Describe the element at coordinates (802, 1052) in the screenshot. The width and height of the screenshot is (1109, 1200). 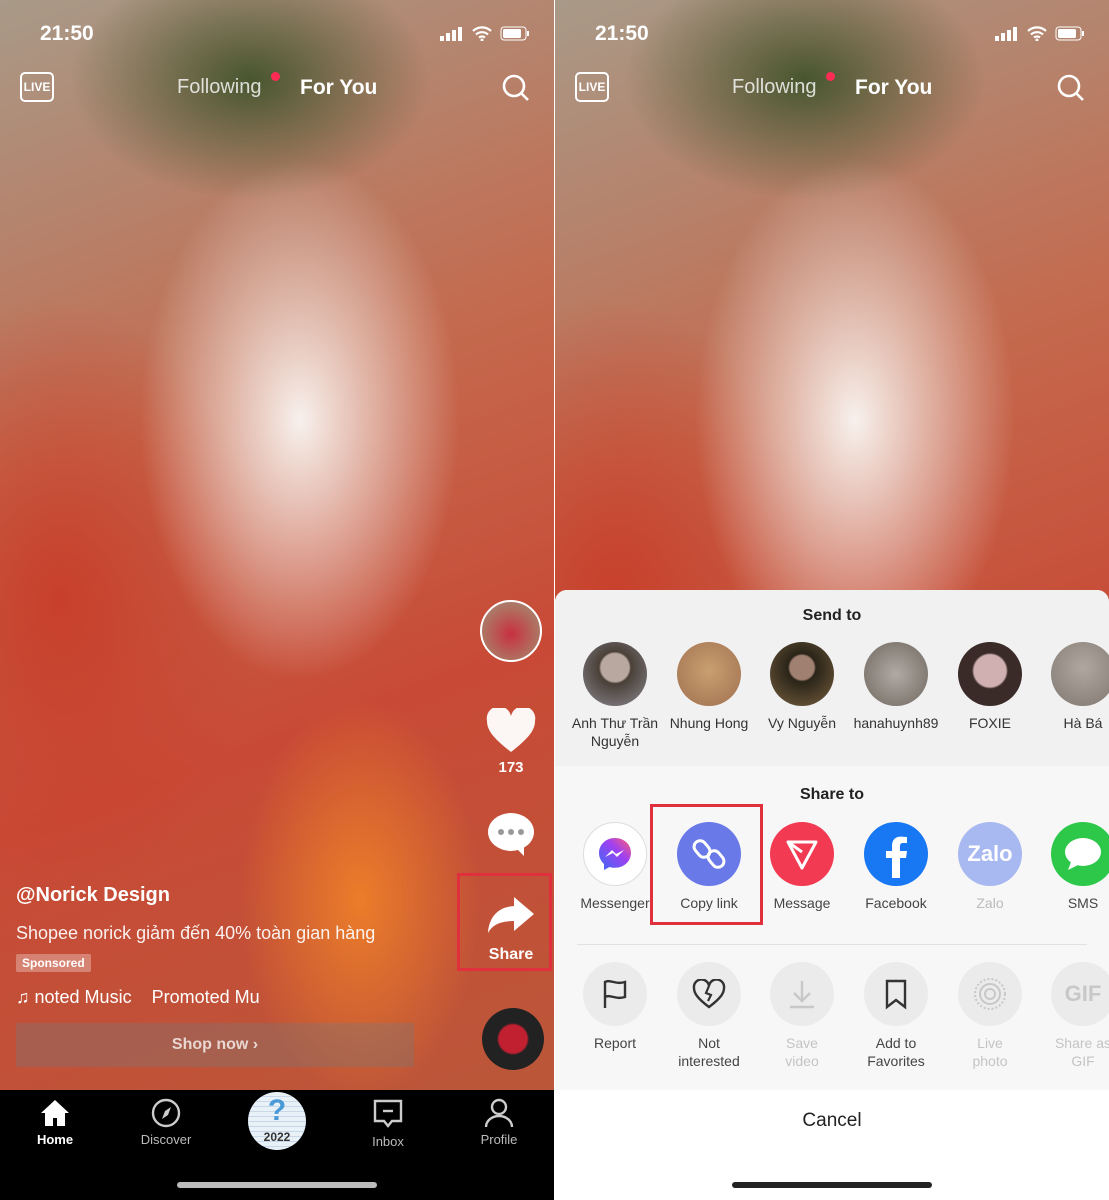
I see `action-label: Save video` at that location.